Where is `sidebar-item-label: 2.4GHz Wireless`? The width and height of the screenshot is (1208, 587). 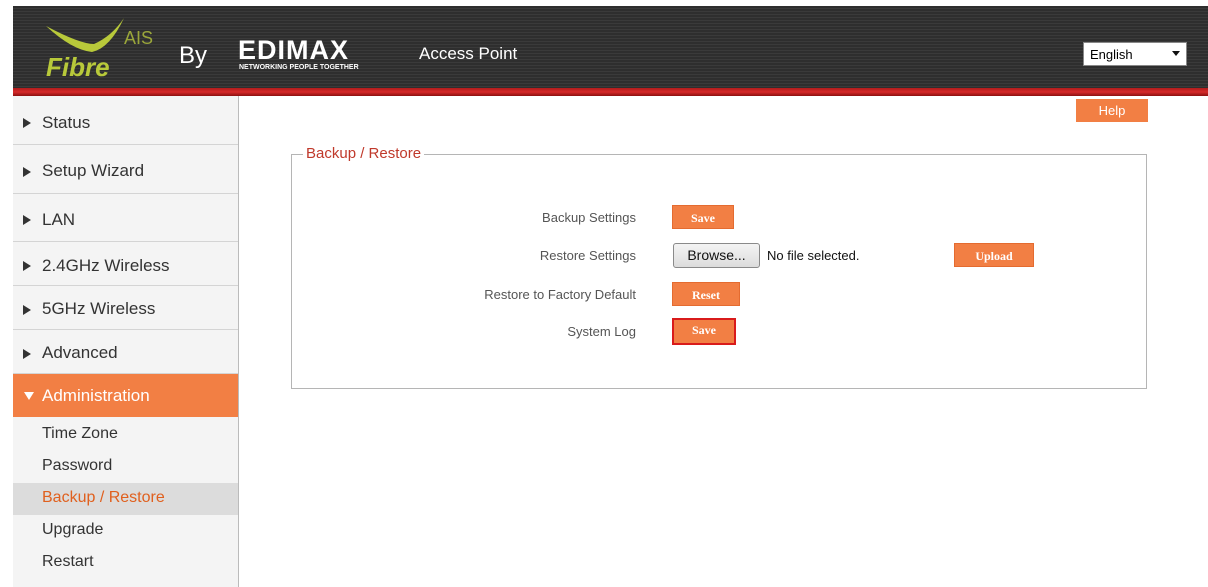 sidebar-item-label: 2.4GHz Wireless is located at coordinates (106, 265).